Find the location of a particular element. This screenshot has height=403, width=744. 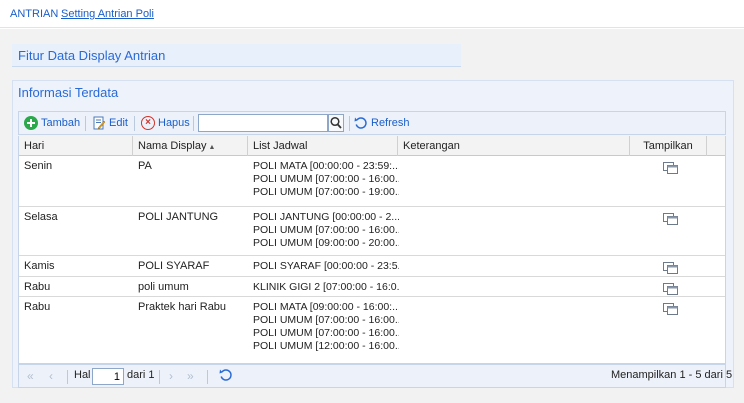

add-button: Tambah is located at coordinates (52, 123).